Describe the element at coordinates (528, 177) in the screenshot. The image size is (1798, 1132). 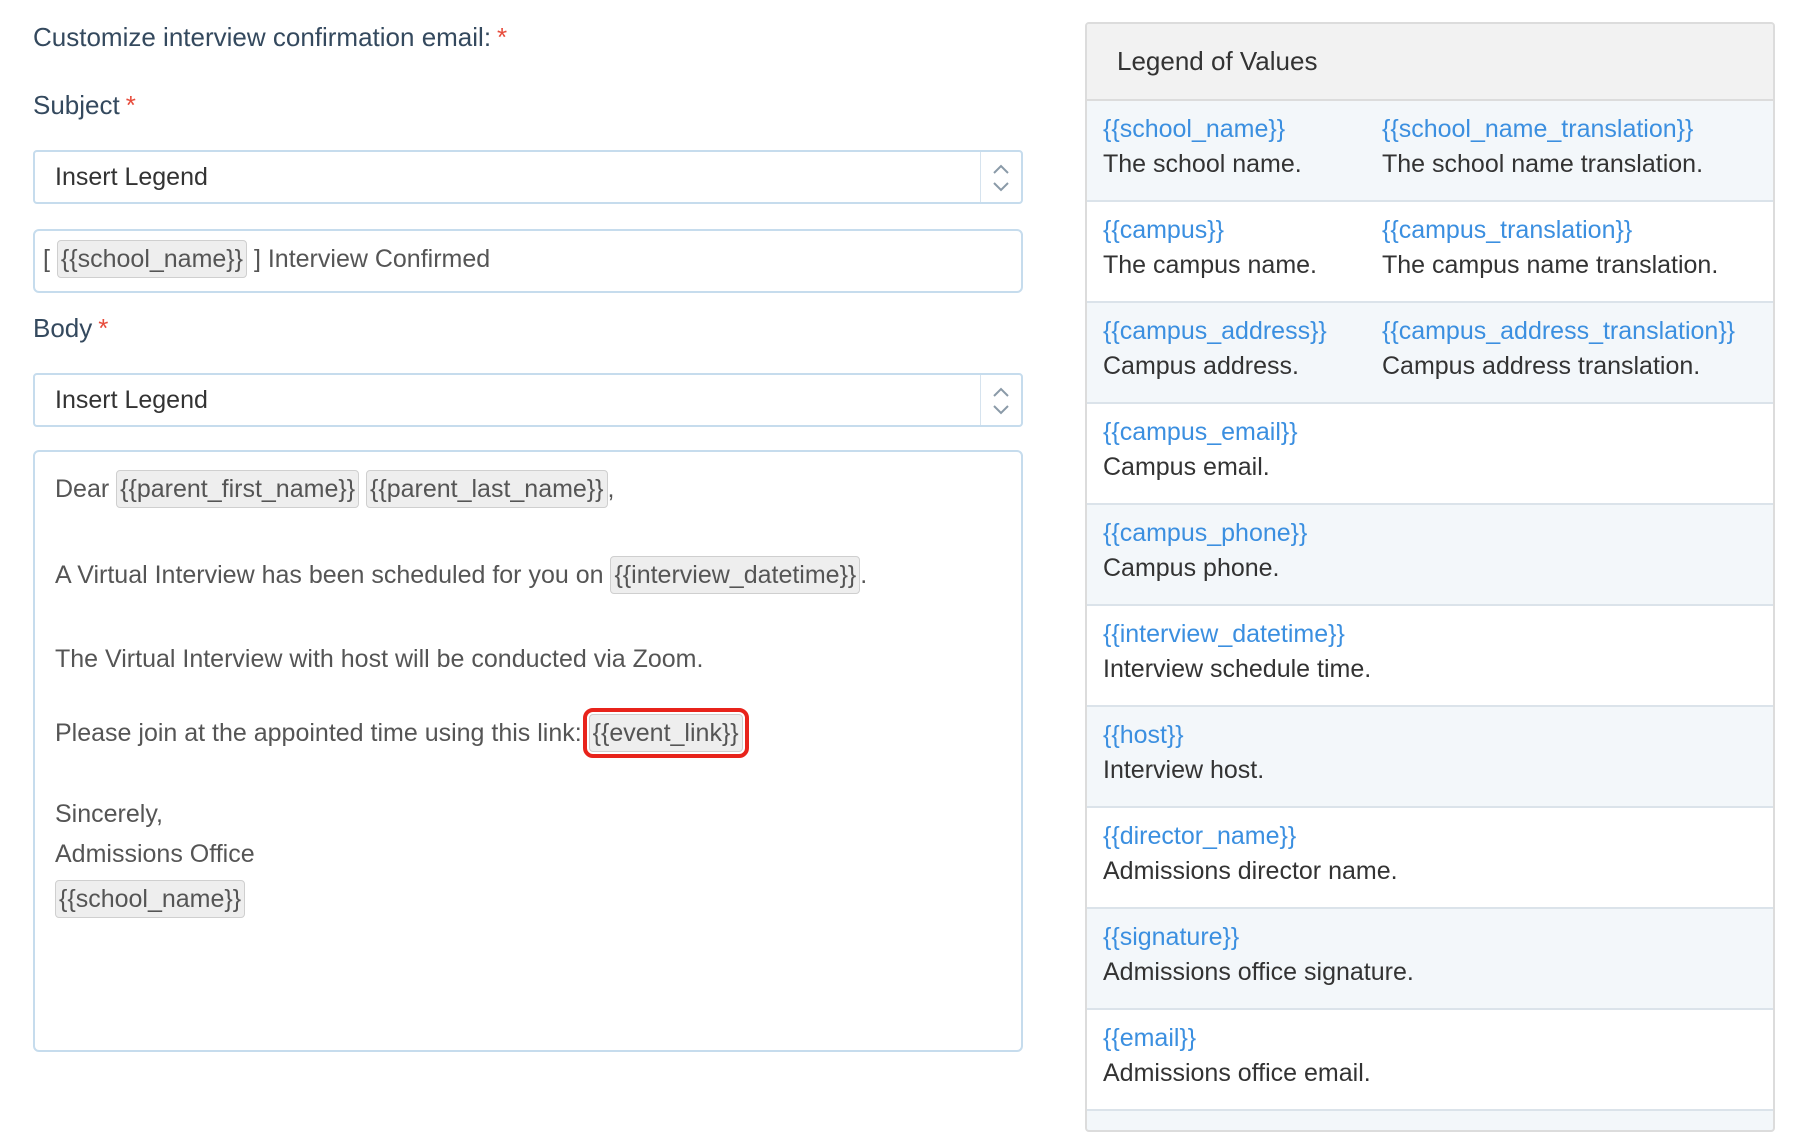
I see `subject-insert-legend-select: Insert Legend` at that location.